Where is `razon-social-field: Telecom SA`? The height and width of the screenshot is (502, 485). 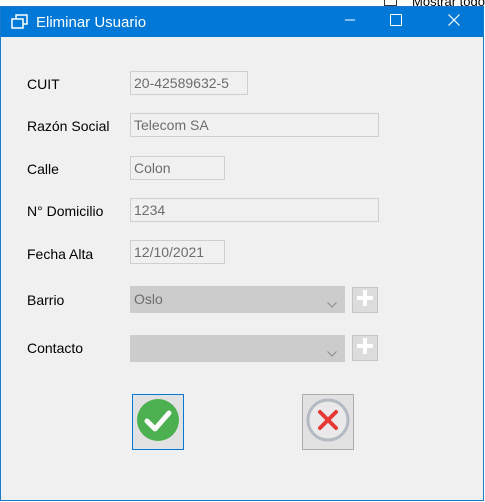
razon-social-field: Telecom SA is located at coordinates (254, 125).